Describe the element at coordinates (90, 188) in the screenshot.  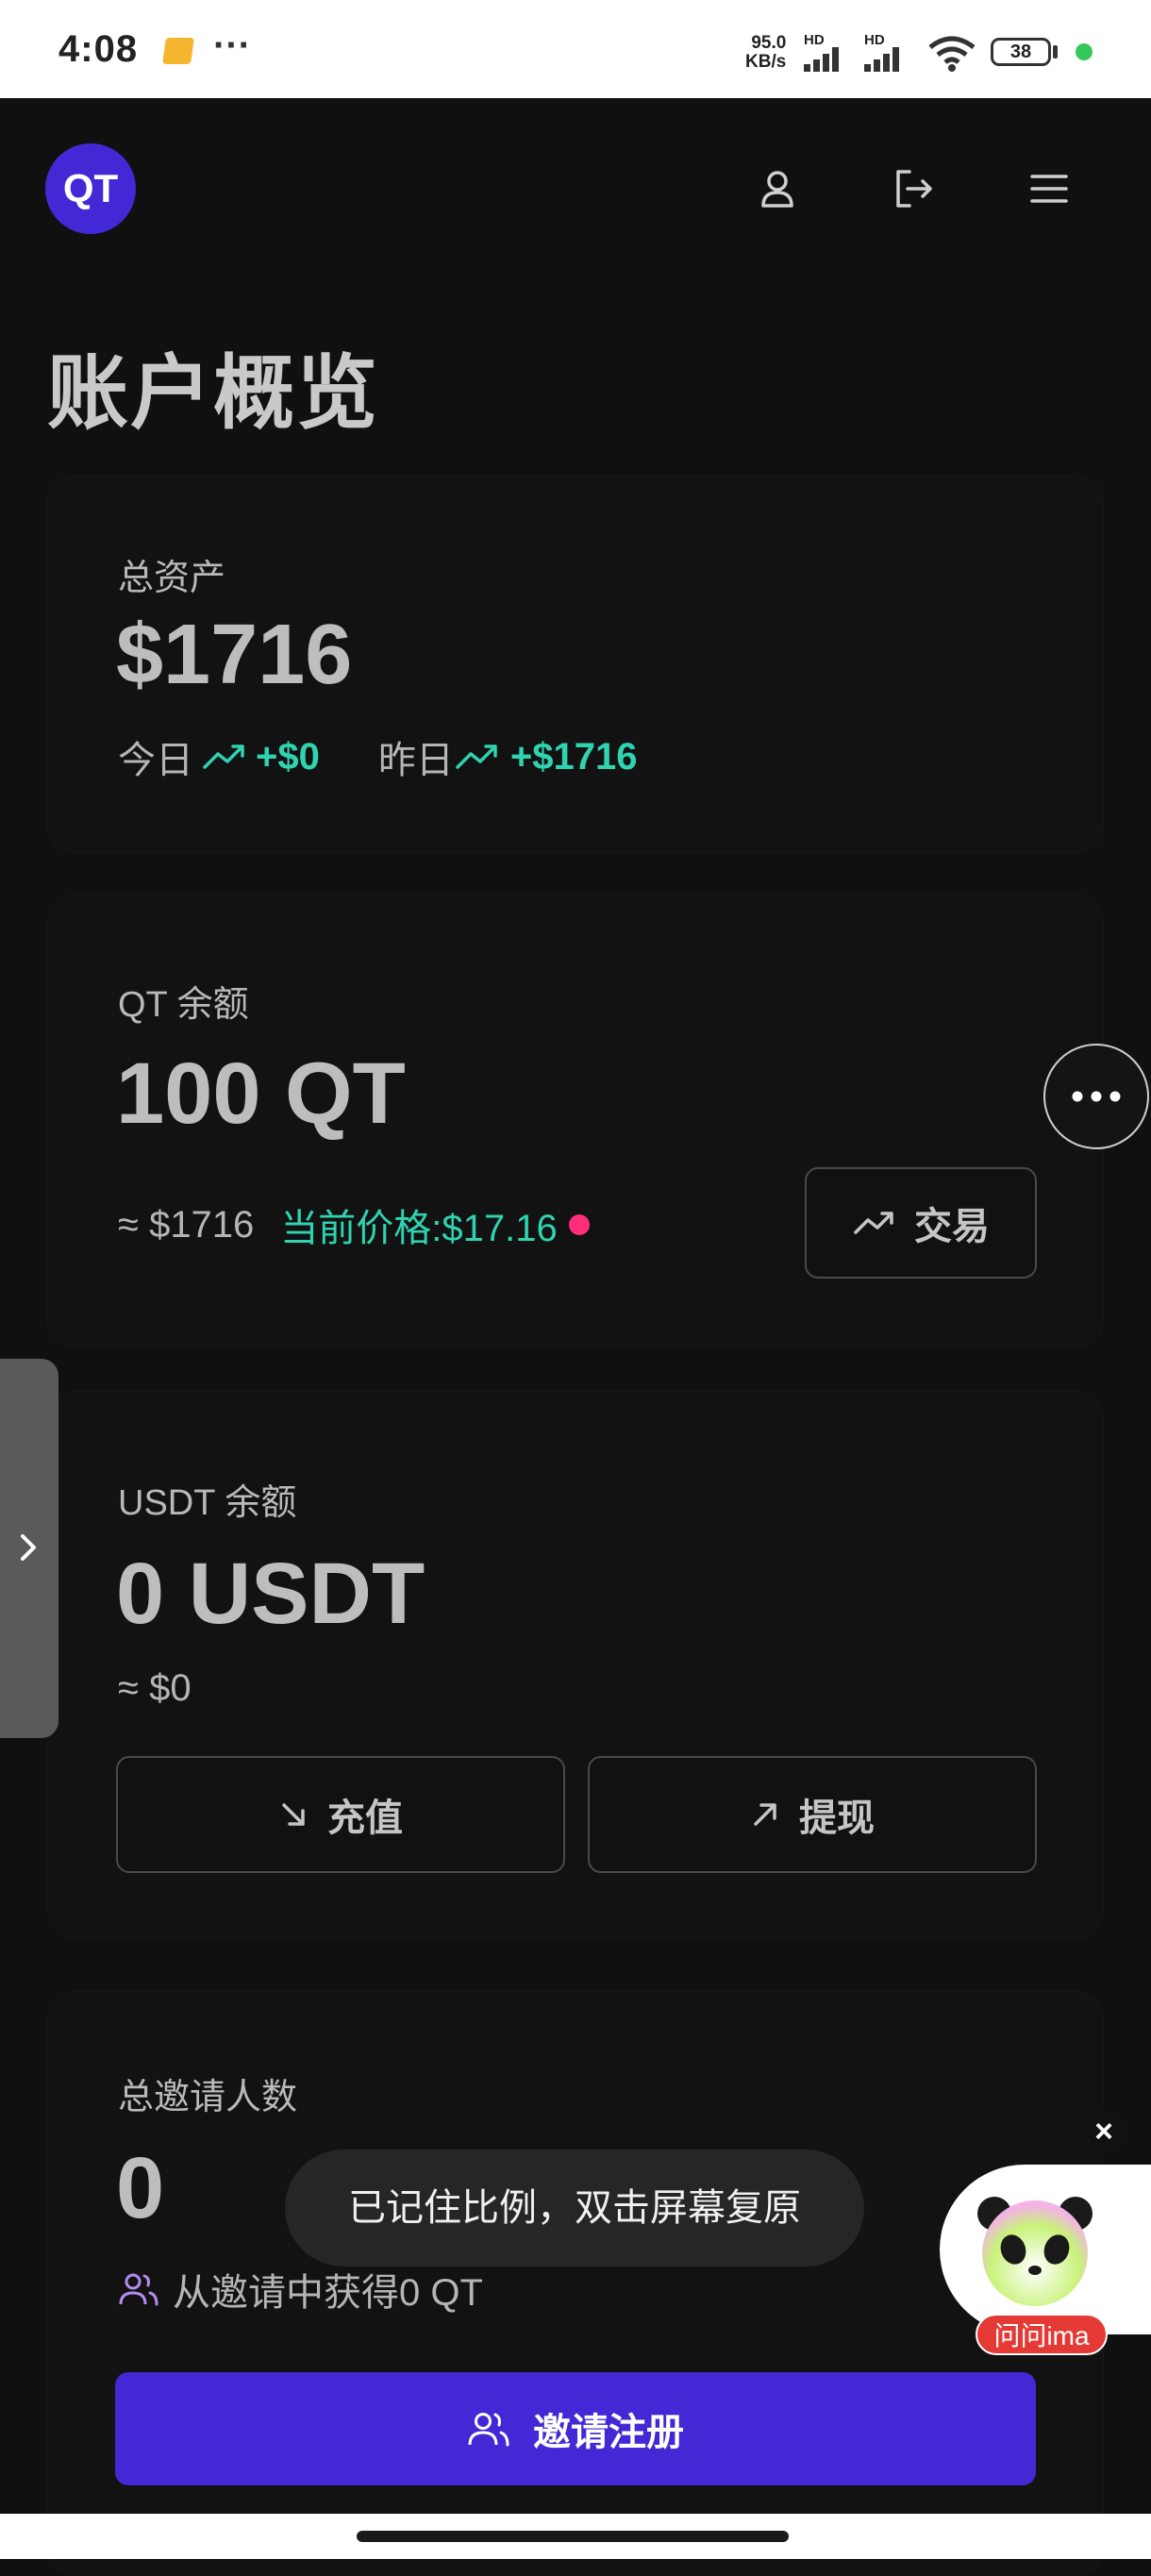
I see `qt-logo: QT` at that location.